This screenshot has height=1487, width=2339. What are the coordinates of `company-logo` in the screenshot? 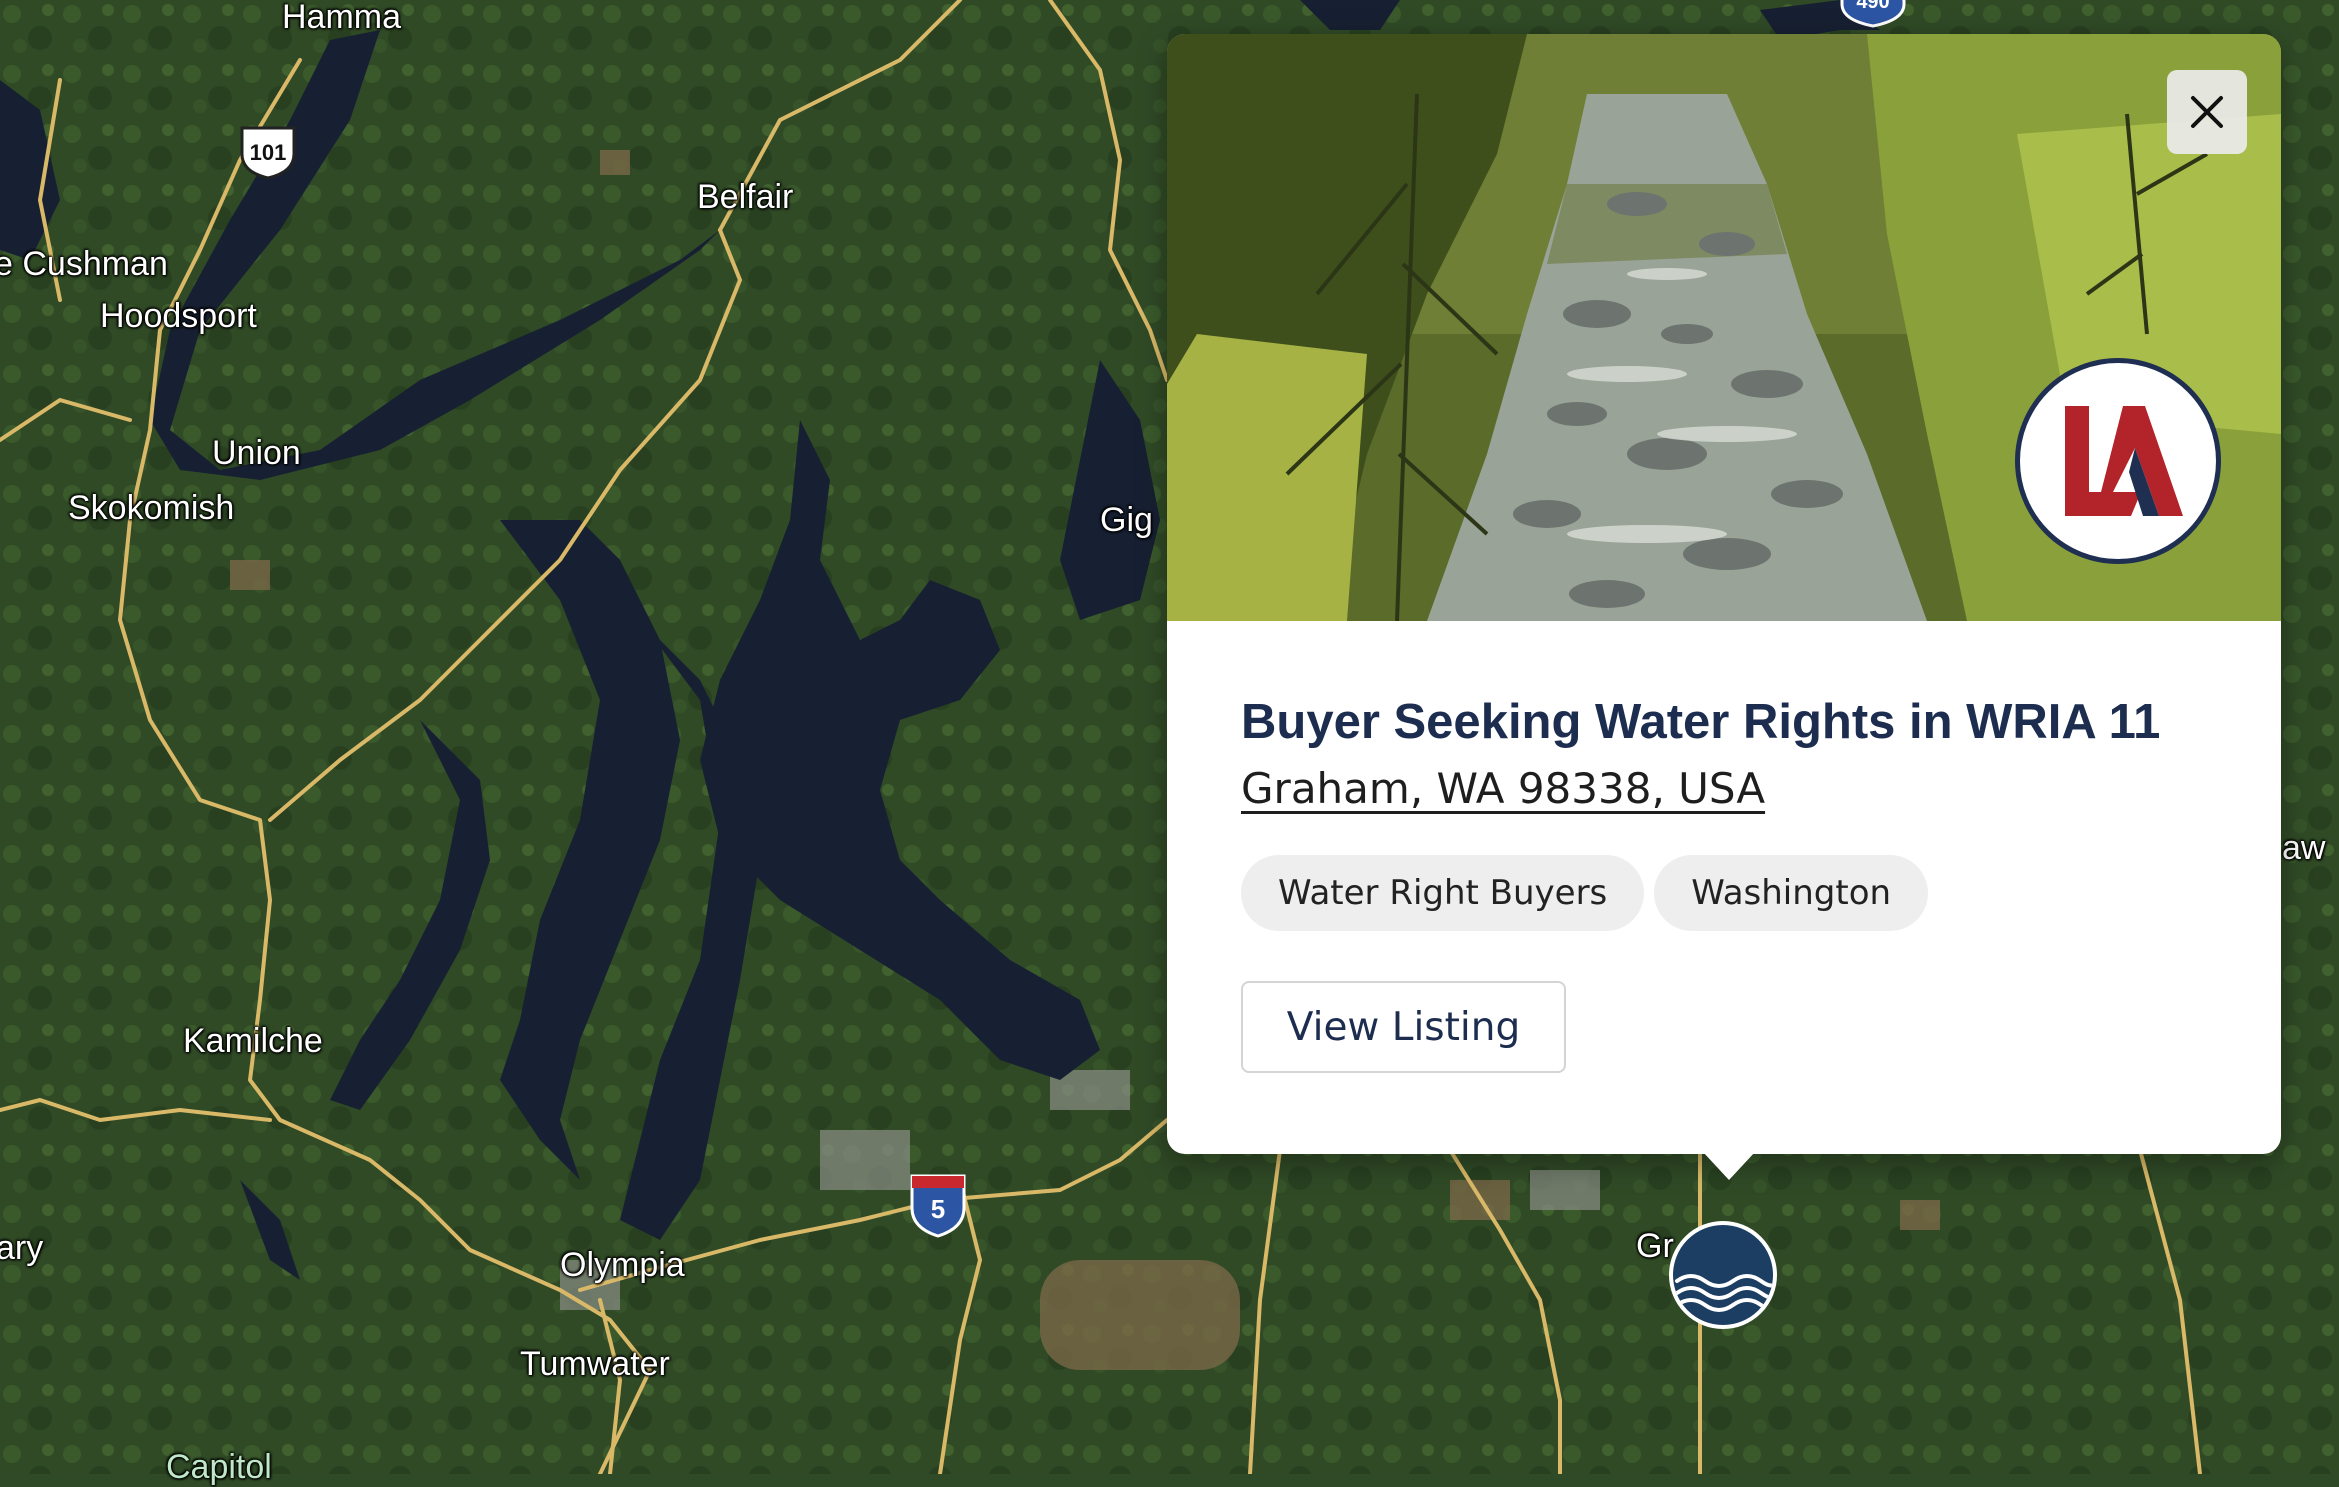 It's located at (2118, 461).